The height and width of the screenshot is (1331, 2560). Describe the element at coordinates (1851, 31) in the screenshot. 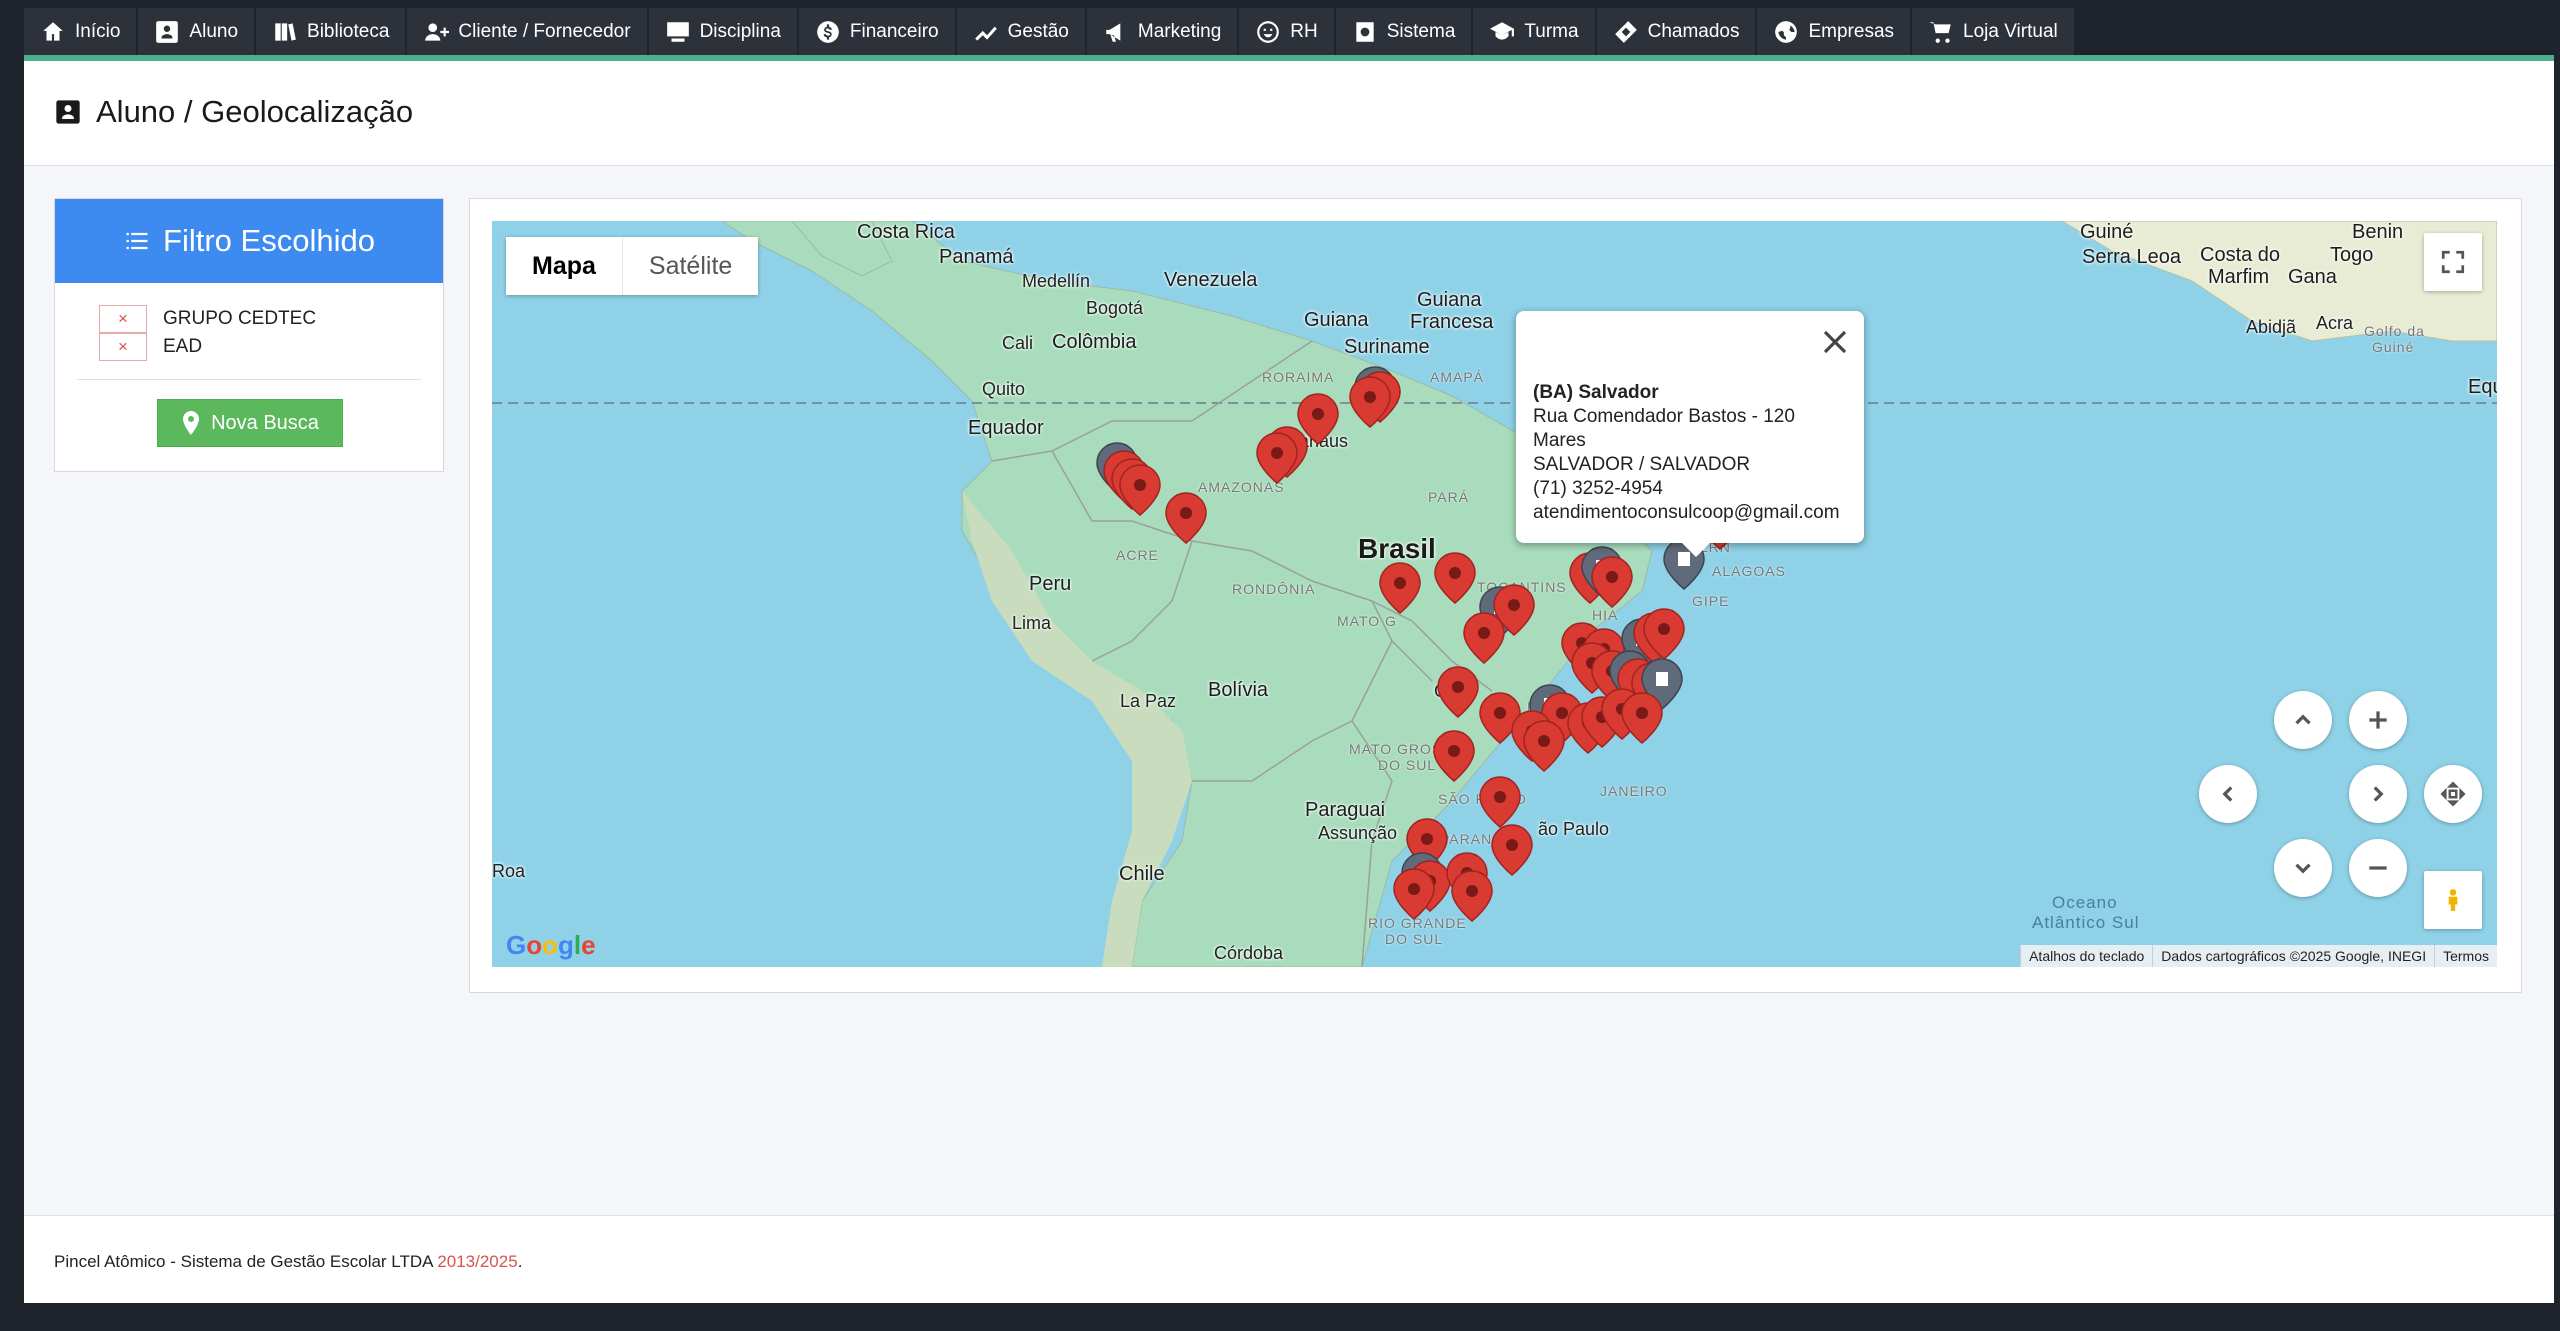

I see `nav-item-label: Empresas` at that location.